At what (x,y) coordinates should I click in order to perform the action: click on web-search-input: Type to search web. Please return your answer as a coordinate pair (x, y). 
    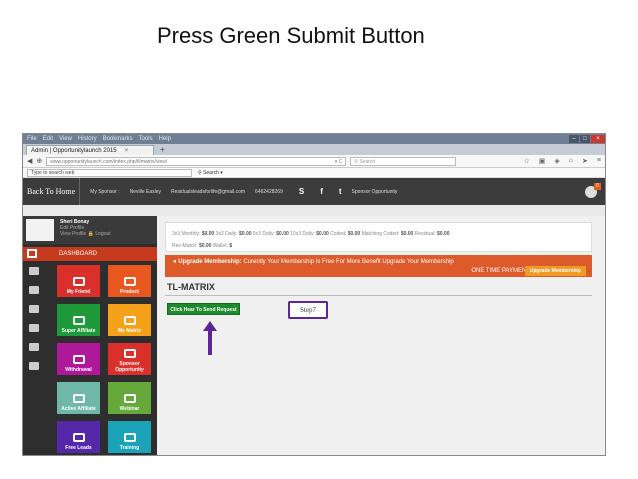
    Looking at the image, I should click on (109, 172).